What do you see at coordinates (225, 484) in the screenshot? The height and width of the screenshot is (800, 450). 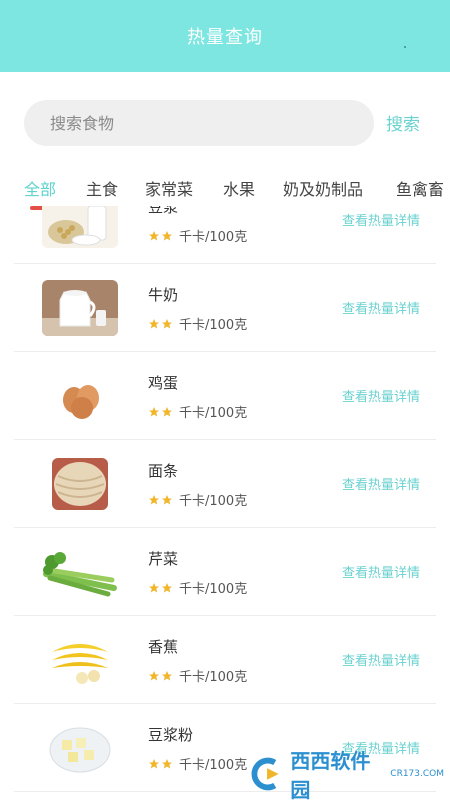 I see `list-item: 面条 千卡/100克 查看热量详情` at bounding box center [225, 484].